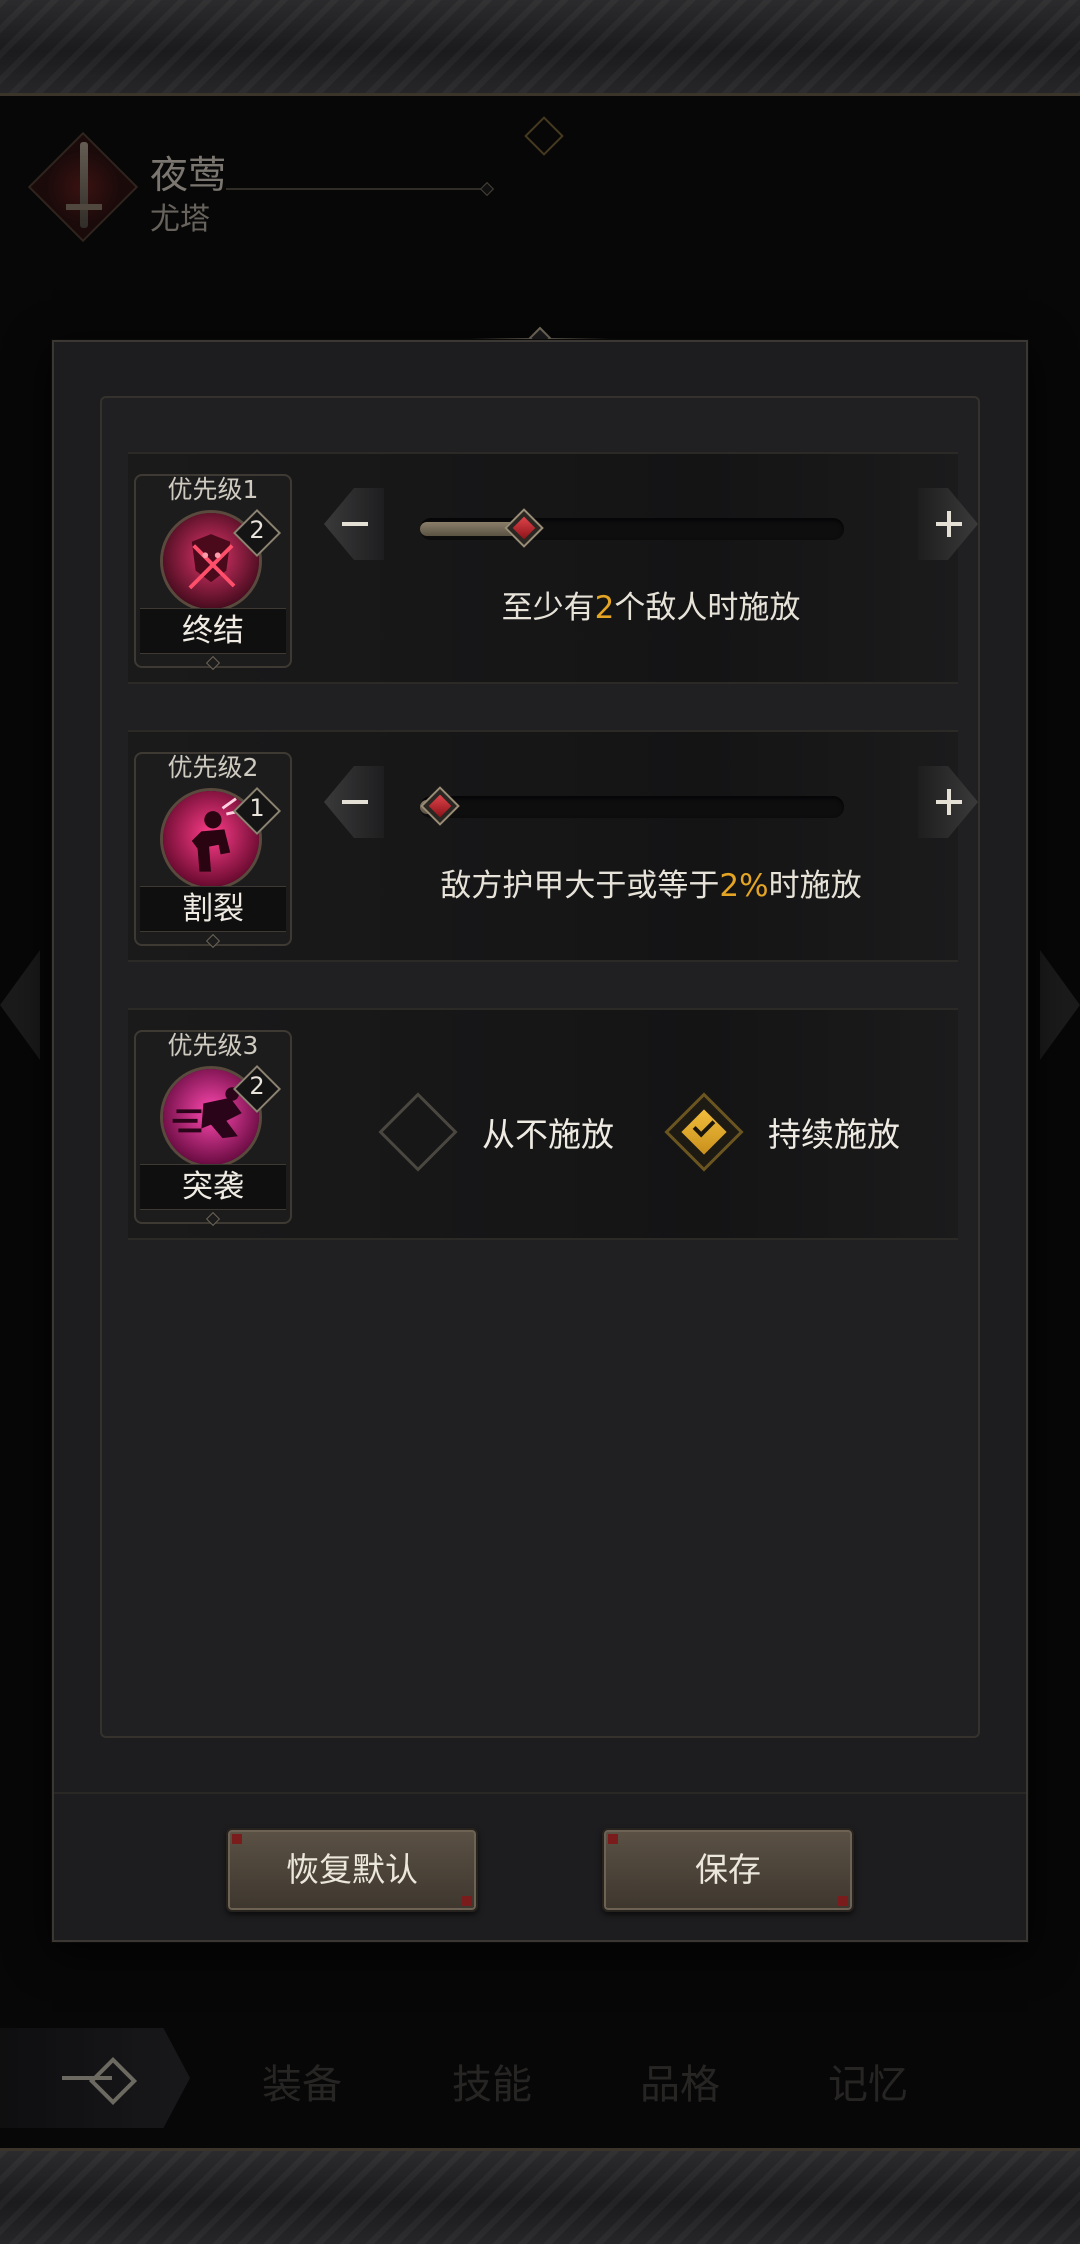 The image size is (1080, 2244). Describe the element at coordinates (352, 1870) in the screenshot. I see `reset-default-button: 恢复默认` at that location.